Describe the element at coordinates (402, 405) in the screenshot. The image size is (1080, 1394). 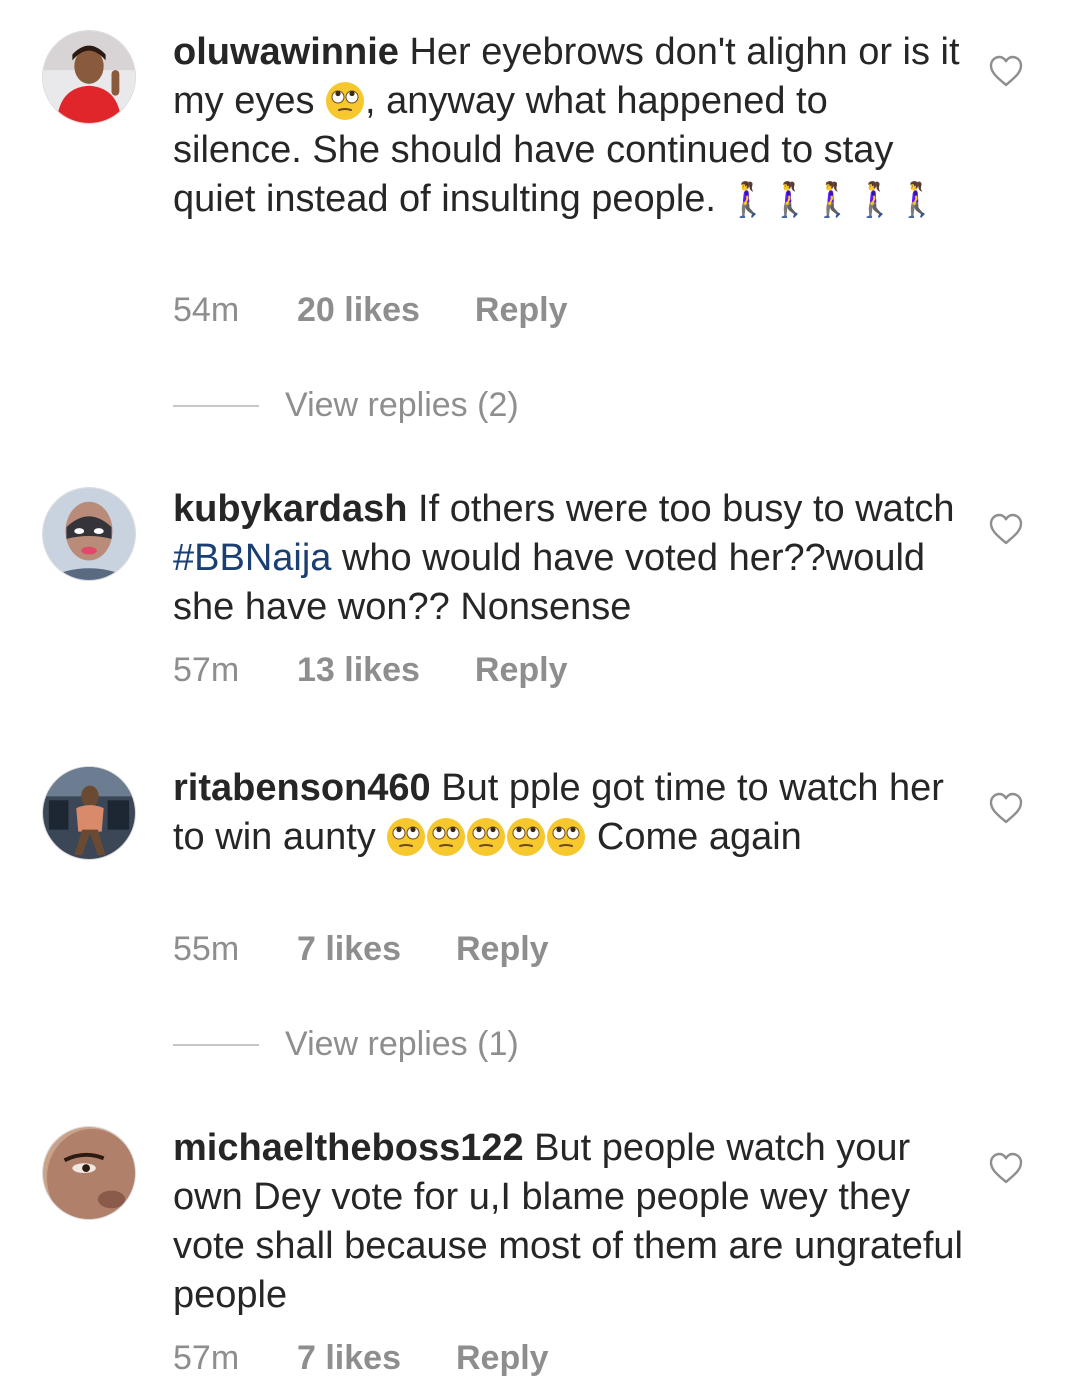
I see `view-replies-label: View replies (2)` at that location.